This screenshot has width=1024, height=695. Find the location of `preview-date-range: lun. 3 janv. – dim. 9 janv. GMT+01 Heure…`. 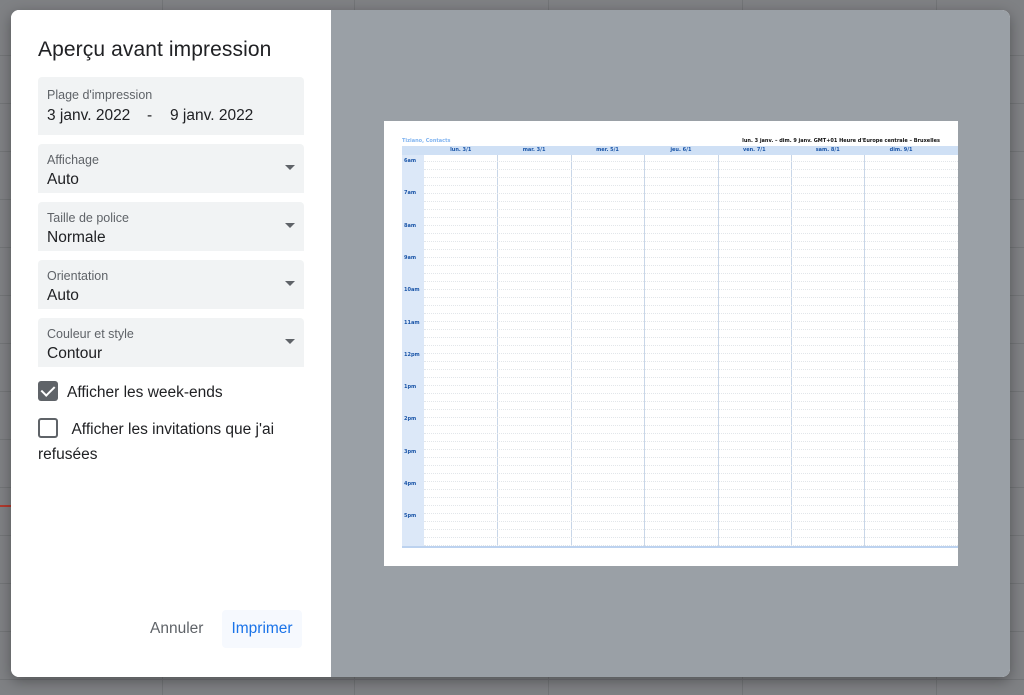

preview-date-range: lun. 3 janv. – dim. 9 janv. GMT+01 Heure… is located at coordinates (841, 141).